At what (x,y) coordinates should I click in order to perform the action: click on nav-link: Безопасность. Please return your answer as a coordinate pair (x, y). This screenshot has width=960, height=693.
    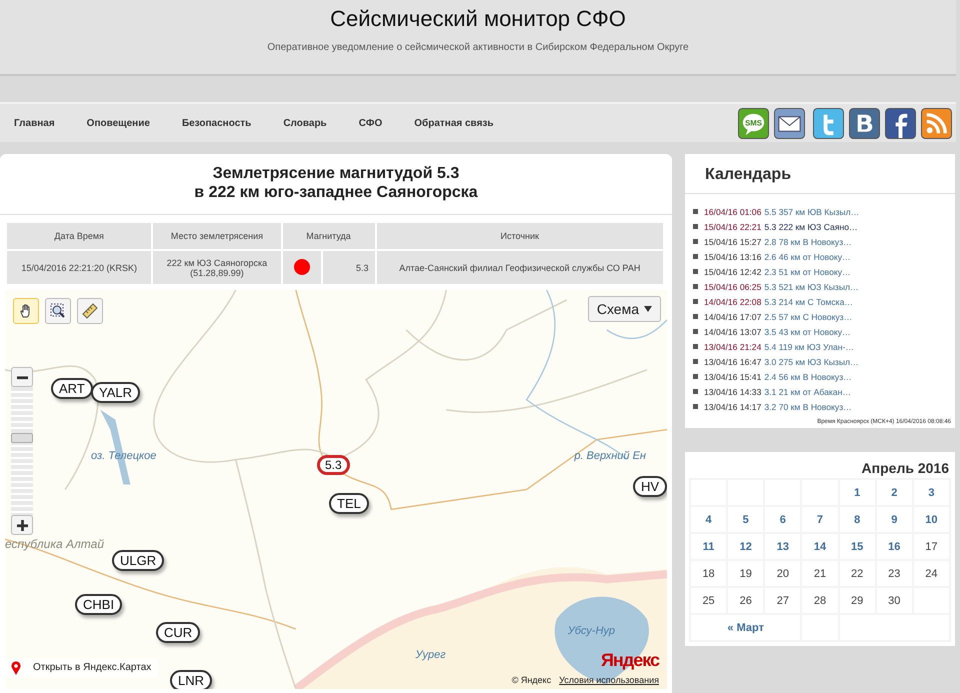
    Looking at the image, I should click on (217, 123).